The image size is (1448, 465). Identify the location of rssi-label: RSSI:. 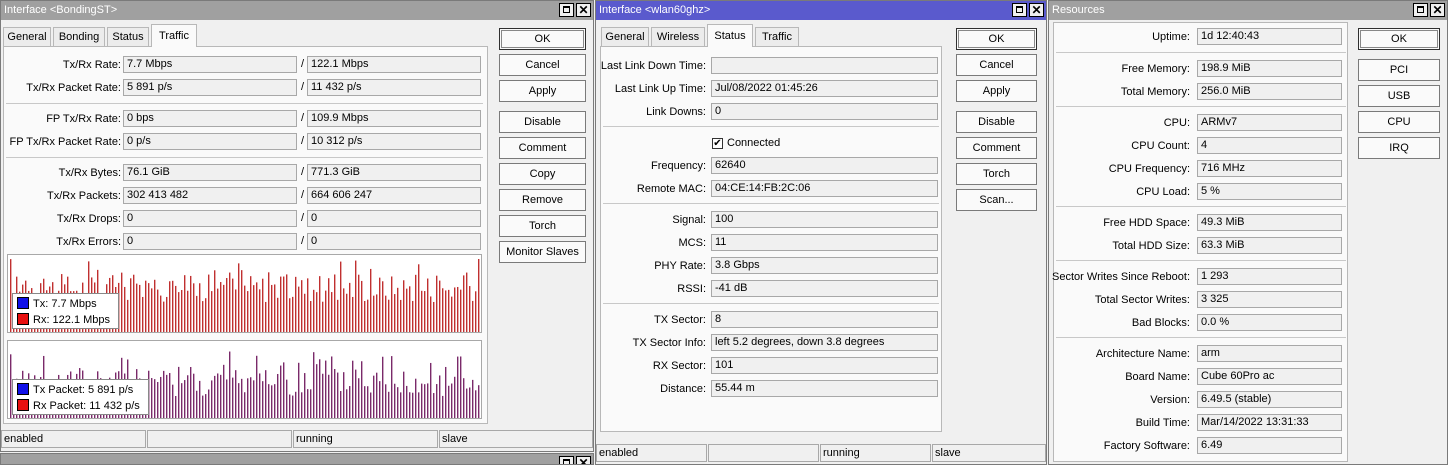
(691, 289).